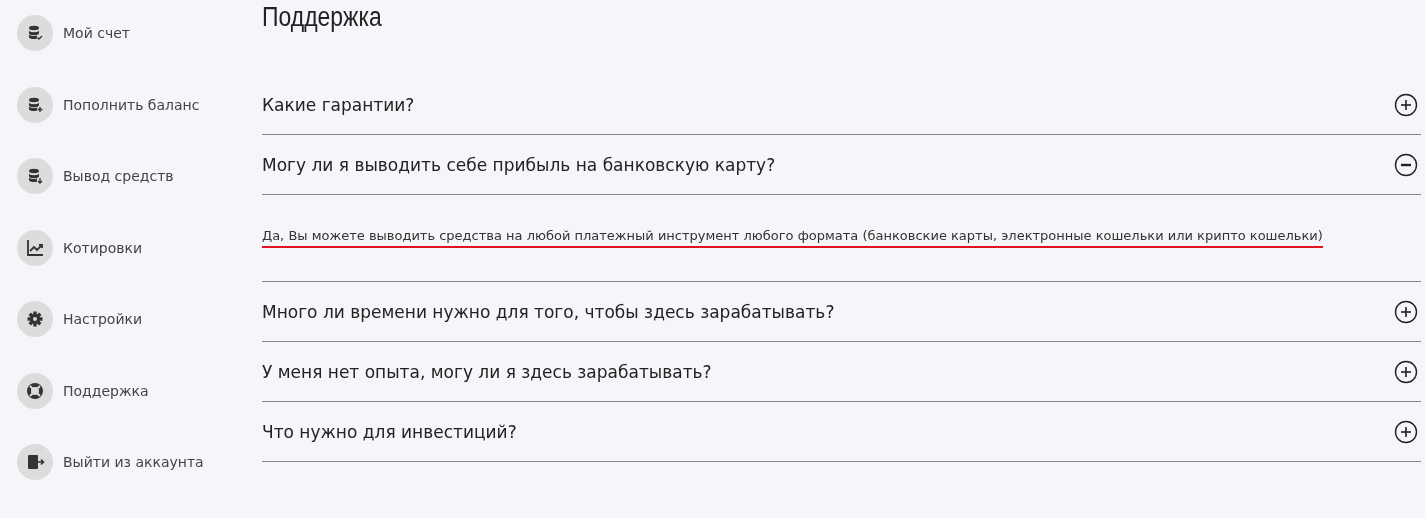 This screenshot has height=518, width=1425. Describe the element at coordinates (35, 390) in the screenshot. I see `lifebuoy-icon` at that location.